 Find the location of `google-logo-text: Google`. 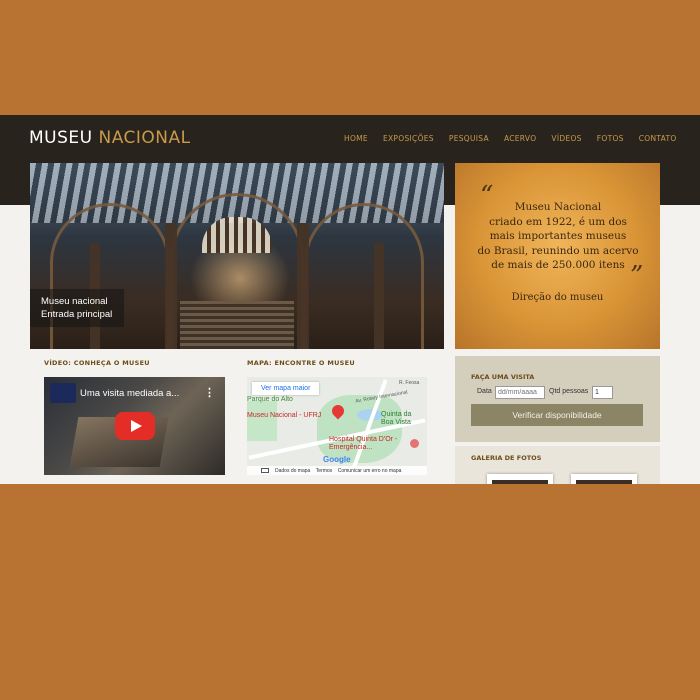

google-logo-text: Google is located at coordinates (337, 459).